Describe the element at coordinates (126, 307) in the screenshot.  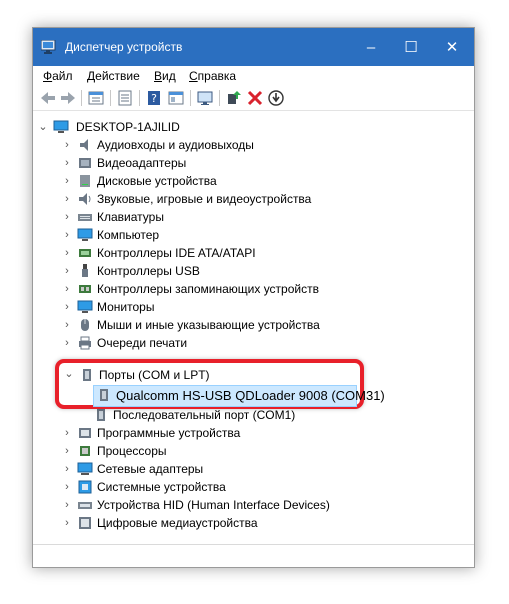
I see `tree-item-label: Мониторы` at that location.